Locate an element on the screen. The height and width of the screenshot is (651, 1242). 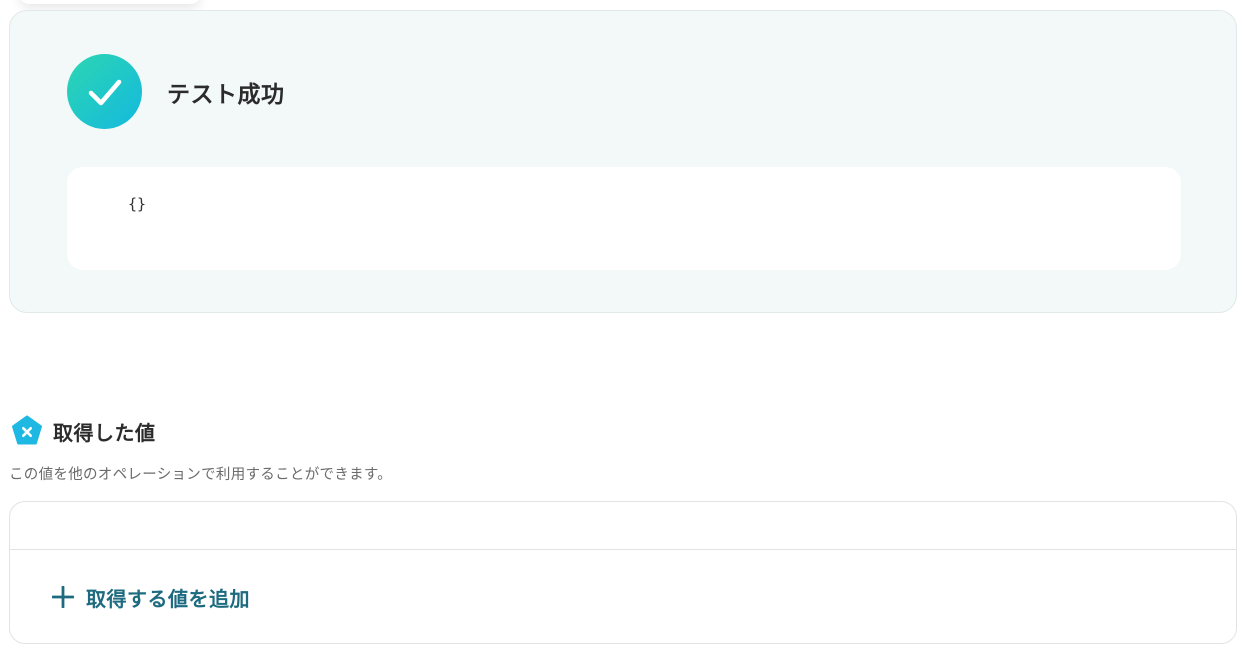
add-value-button: 取得する値を追加 is located at coordinates (151, 597).